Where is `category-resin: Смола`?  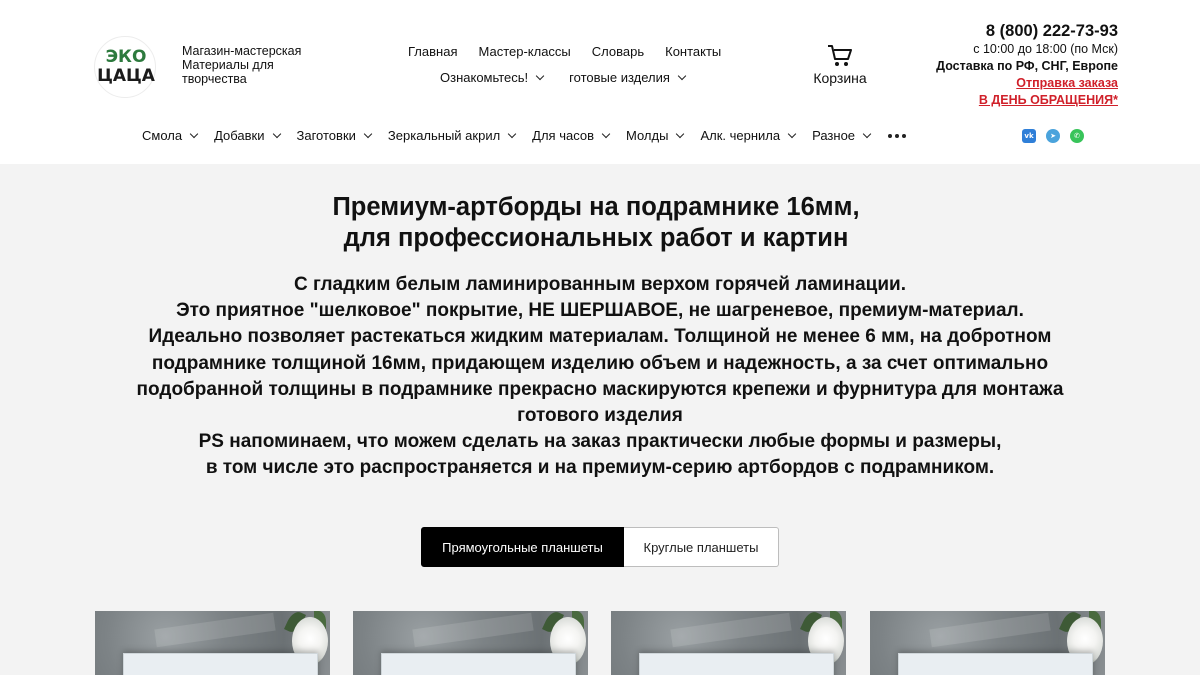 category-resin: Смола is located at coordinates (170, 135).